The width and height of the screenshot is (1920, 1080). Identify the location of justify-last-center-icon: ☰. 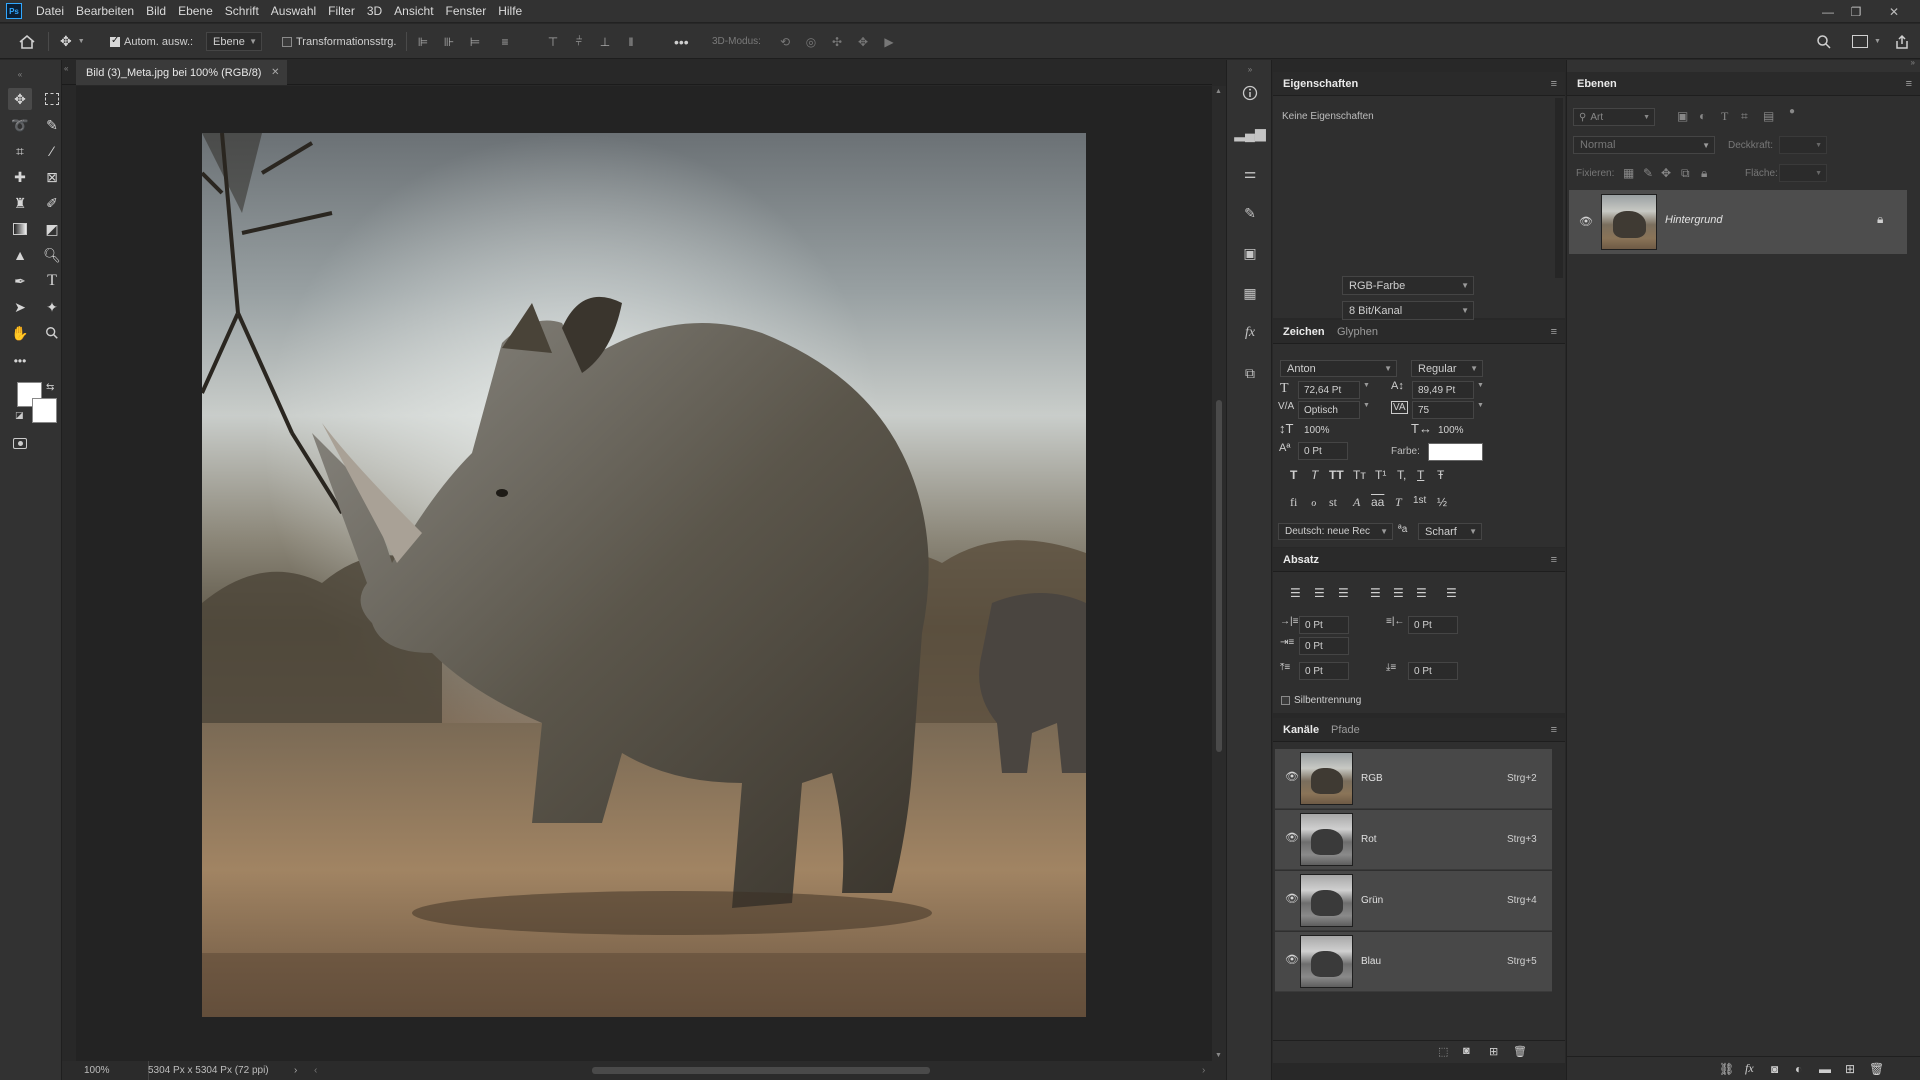
(1398, 593).